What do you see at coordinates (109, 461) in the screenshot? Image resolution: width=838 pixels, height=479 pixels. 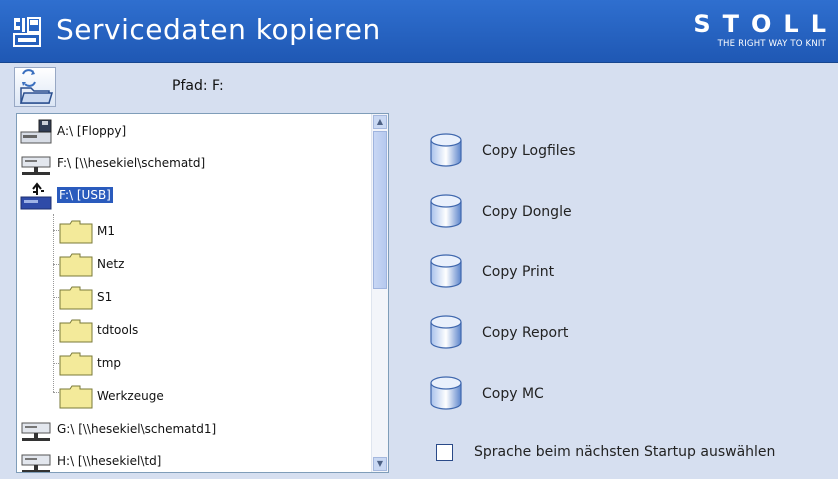 I see `tree-item-label: H:\ [\\hesekiel\td]` at bounding box center [109, 461].